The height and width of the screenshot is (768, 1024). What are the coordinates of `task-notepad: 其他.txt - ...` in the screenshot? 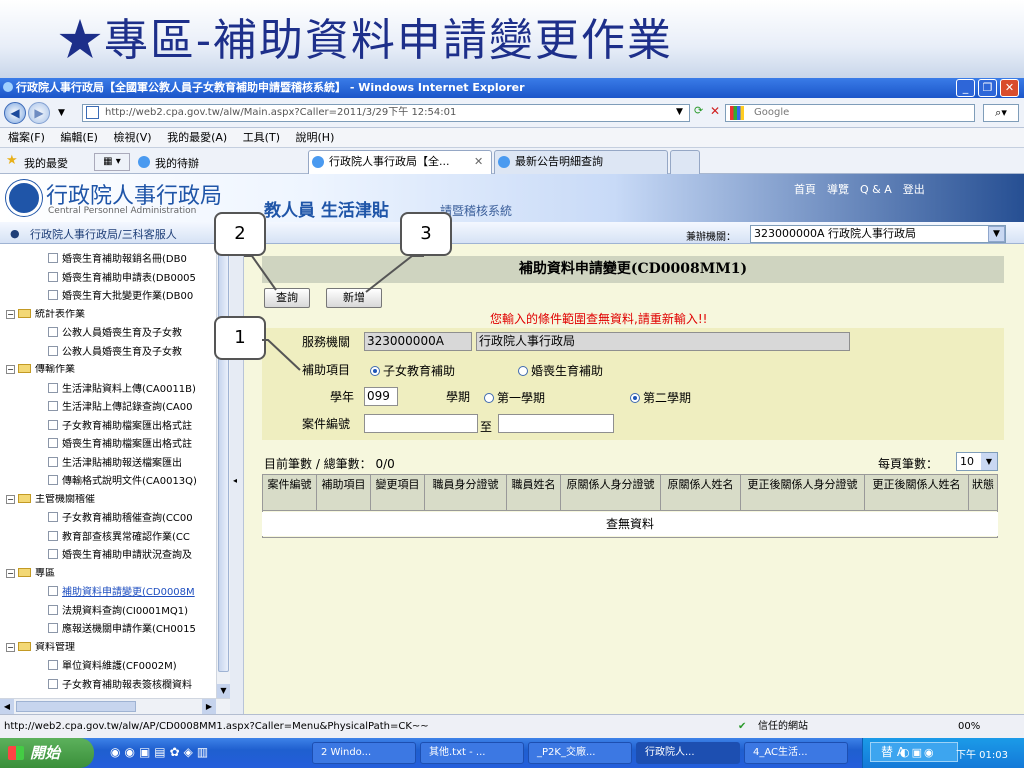 It's located at (472, 753).